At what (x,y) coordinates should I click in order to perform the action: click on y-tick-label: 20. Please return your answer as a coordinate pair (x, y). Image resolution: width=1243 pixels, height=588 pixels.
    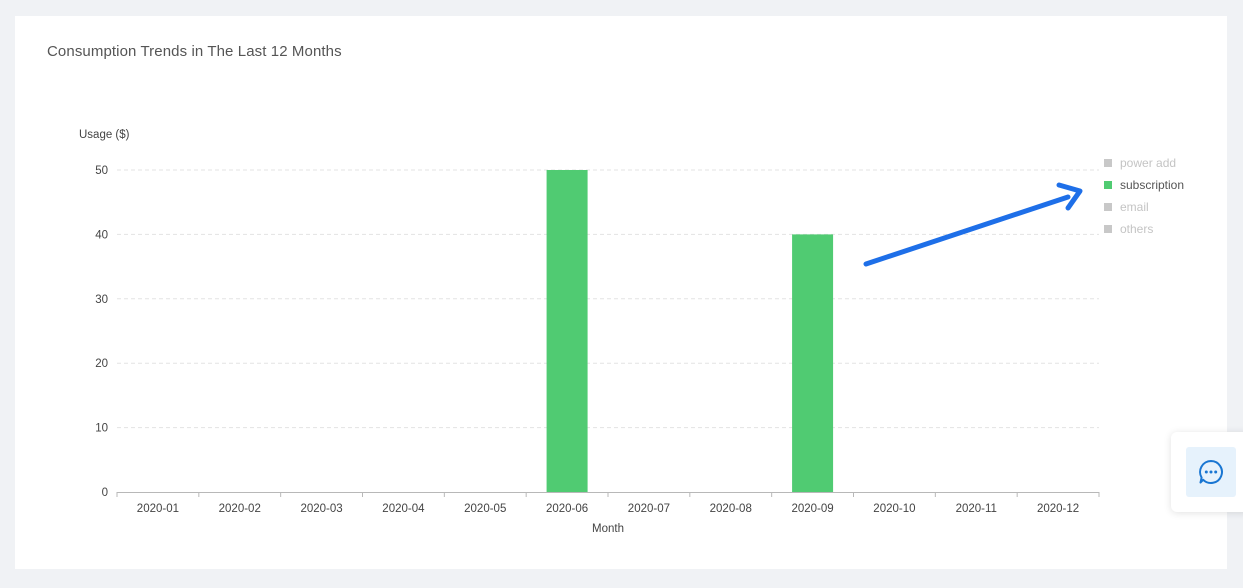
    Looking at the image, I should click on (101, 364).